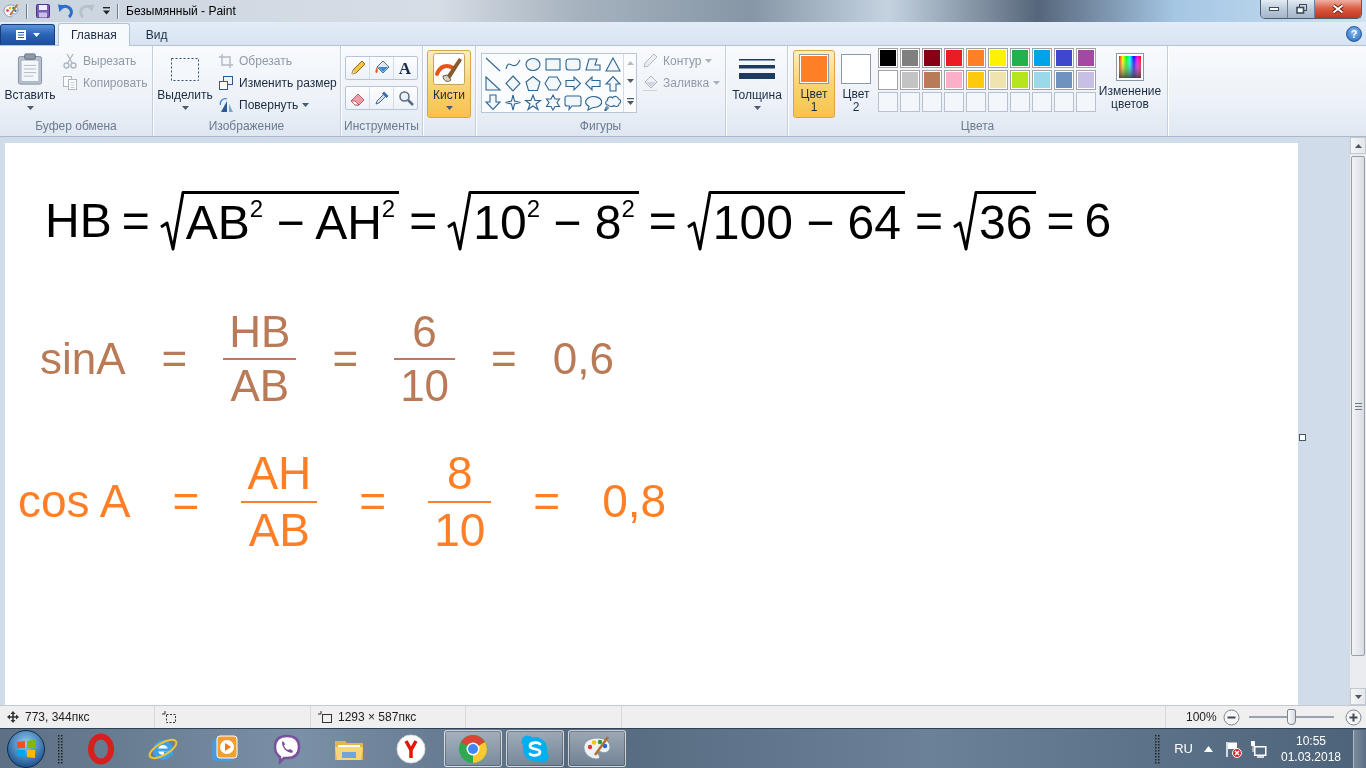  Describe the element at coordinates (630, 81) in the screenshot. I see `caret-down-icon` at that location.